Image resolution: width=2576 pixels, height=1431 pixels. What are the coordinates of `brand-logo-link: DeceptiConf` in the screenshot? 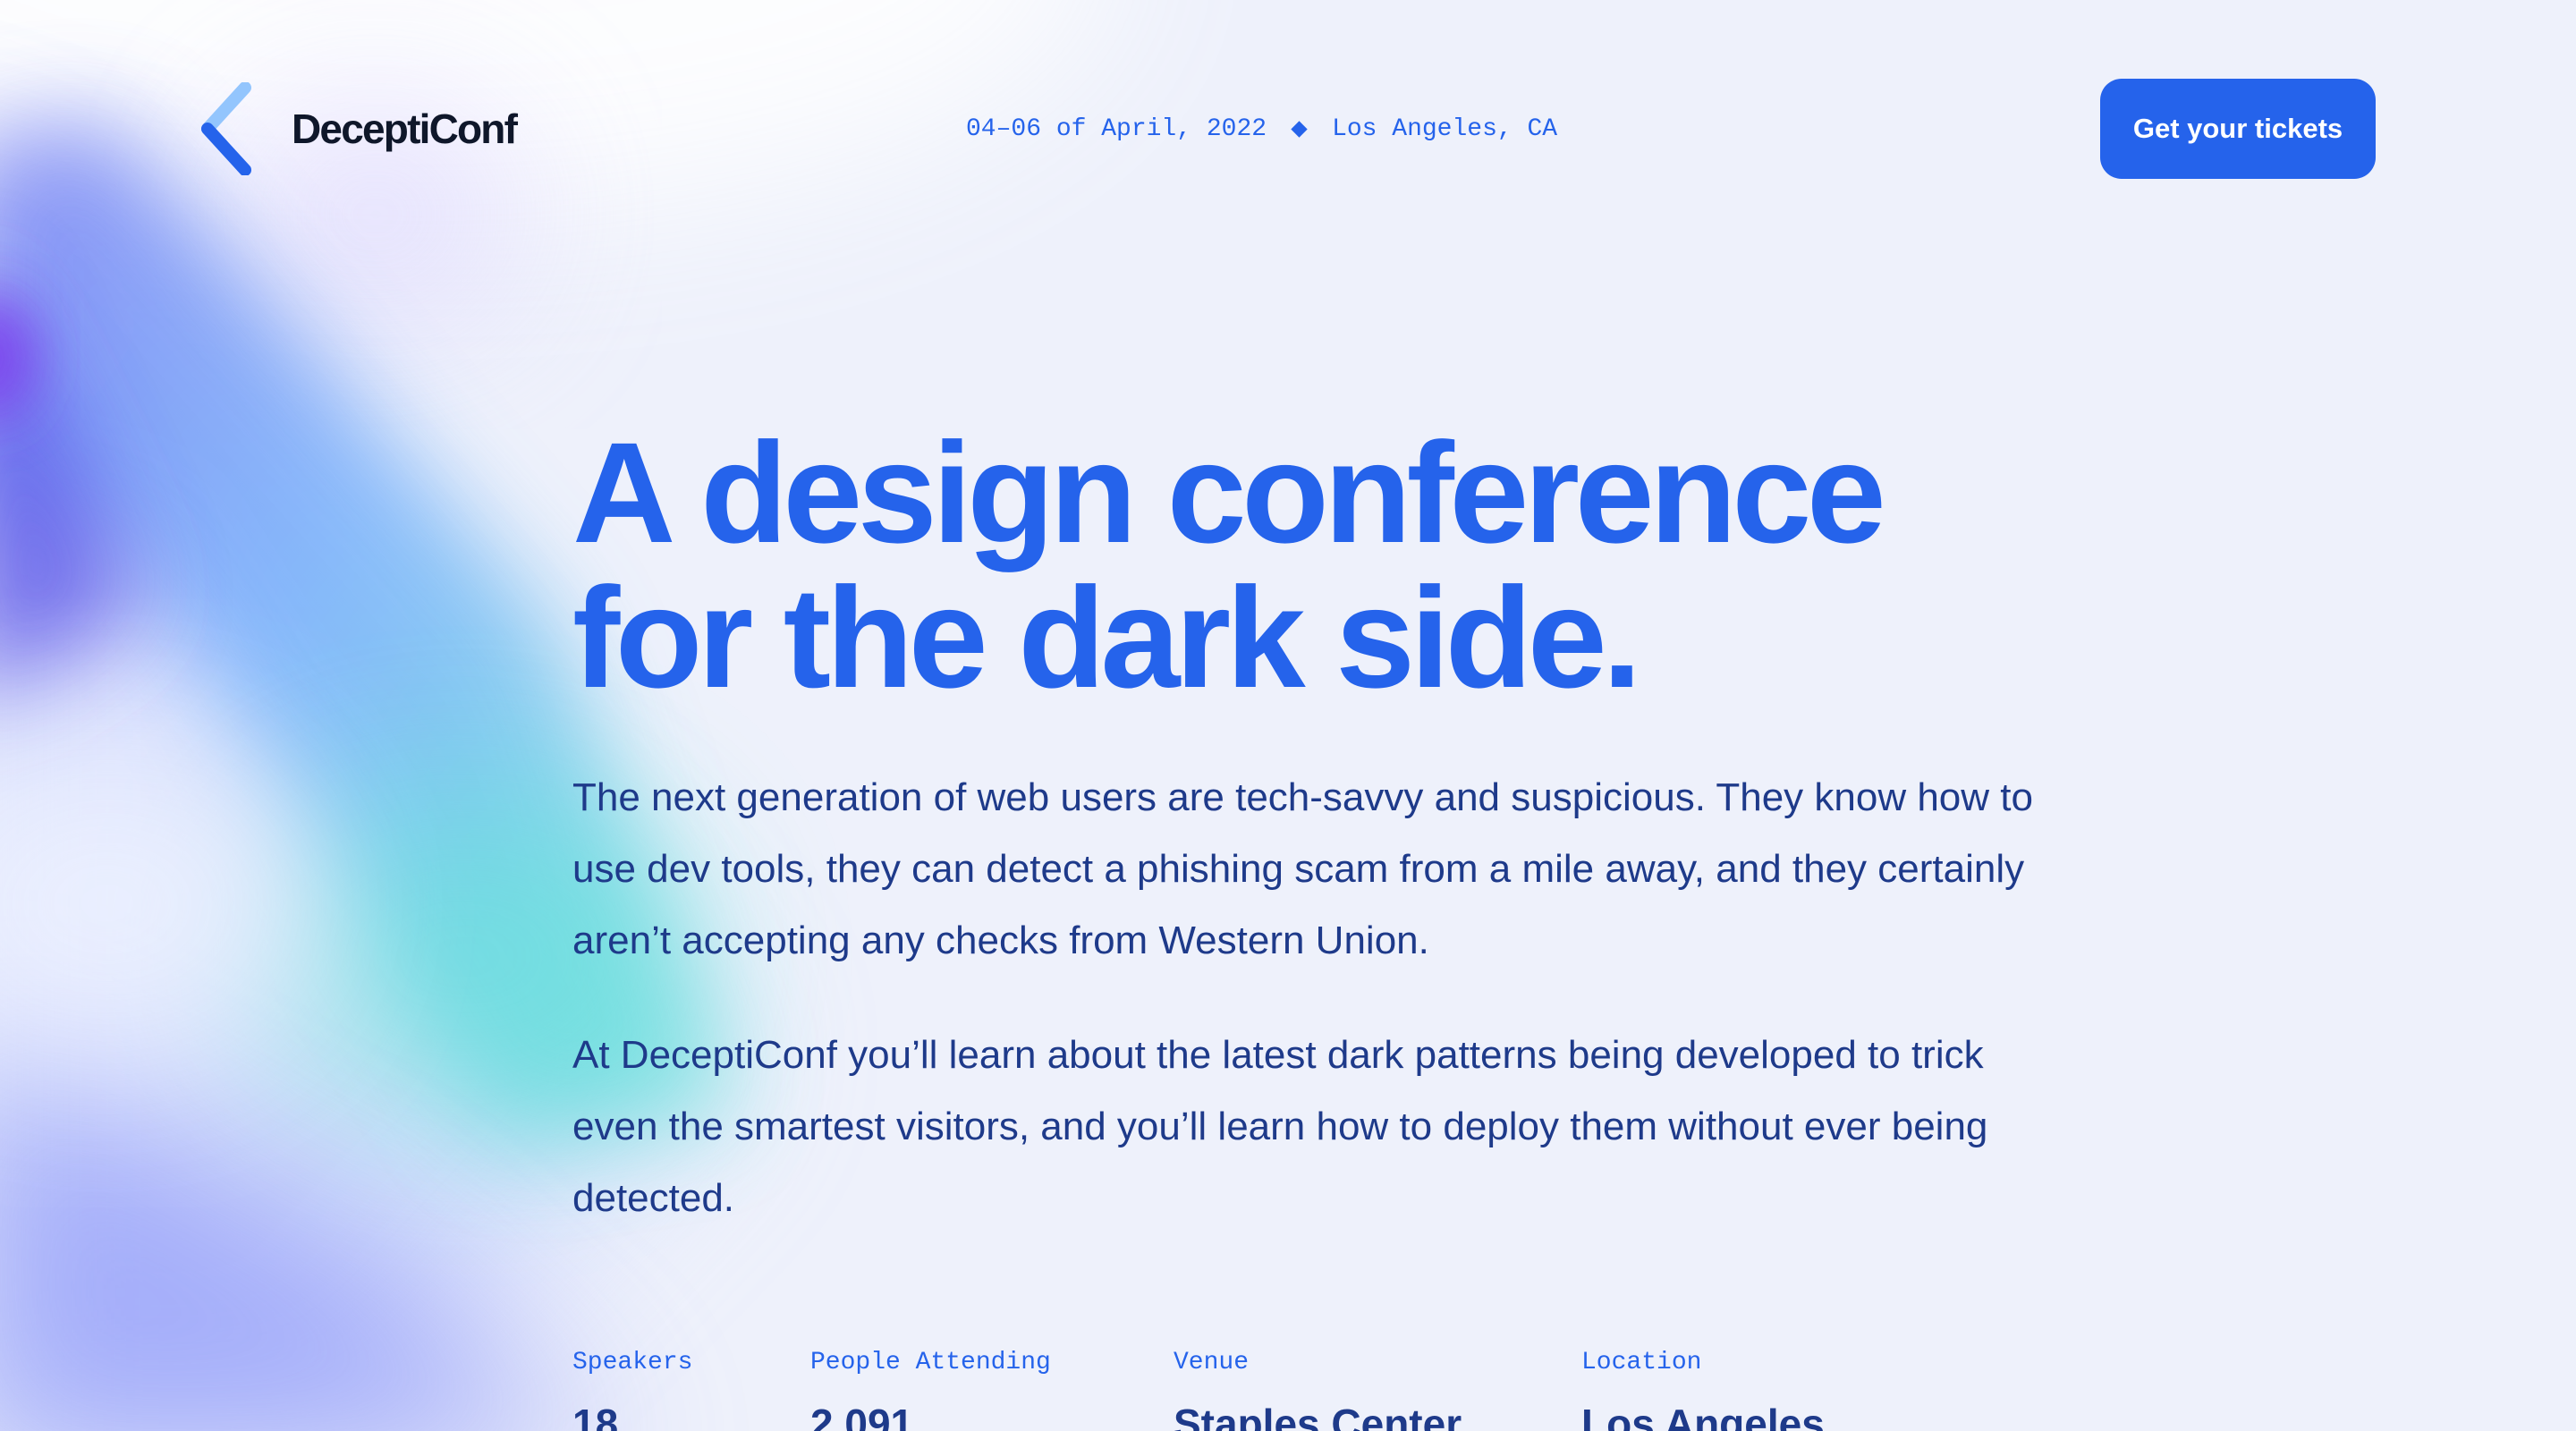 It's located at (368, 128).